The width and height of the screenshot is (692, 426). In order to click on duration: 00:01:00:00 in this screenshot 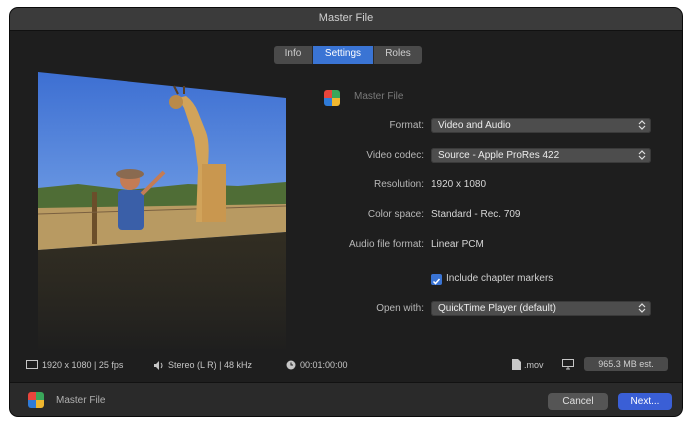, I will do `click(324, 365)`.